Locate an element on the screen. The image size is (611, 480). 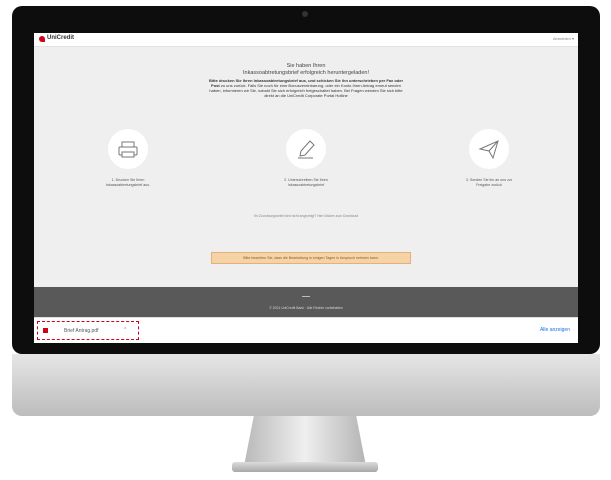
printer-icon is located at coordinates (128, 149).